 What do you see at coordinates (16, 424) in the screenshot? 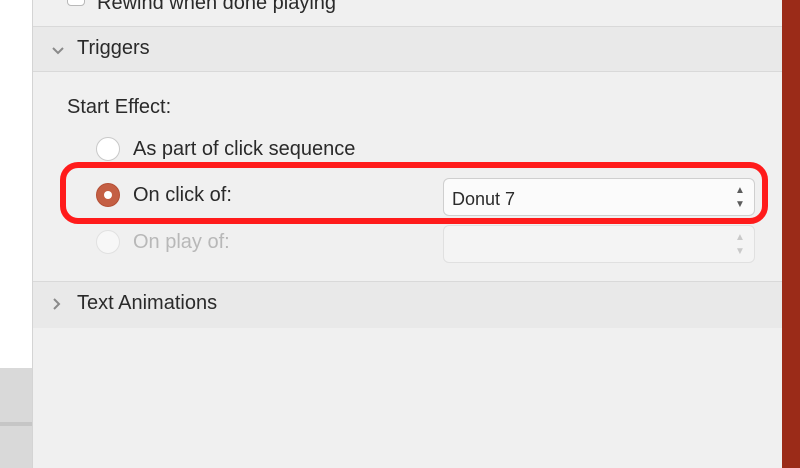
I see `left-toolbar-divider` at bounding box center [16, 424].